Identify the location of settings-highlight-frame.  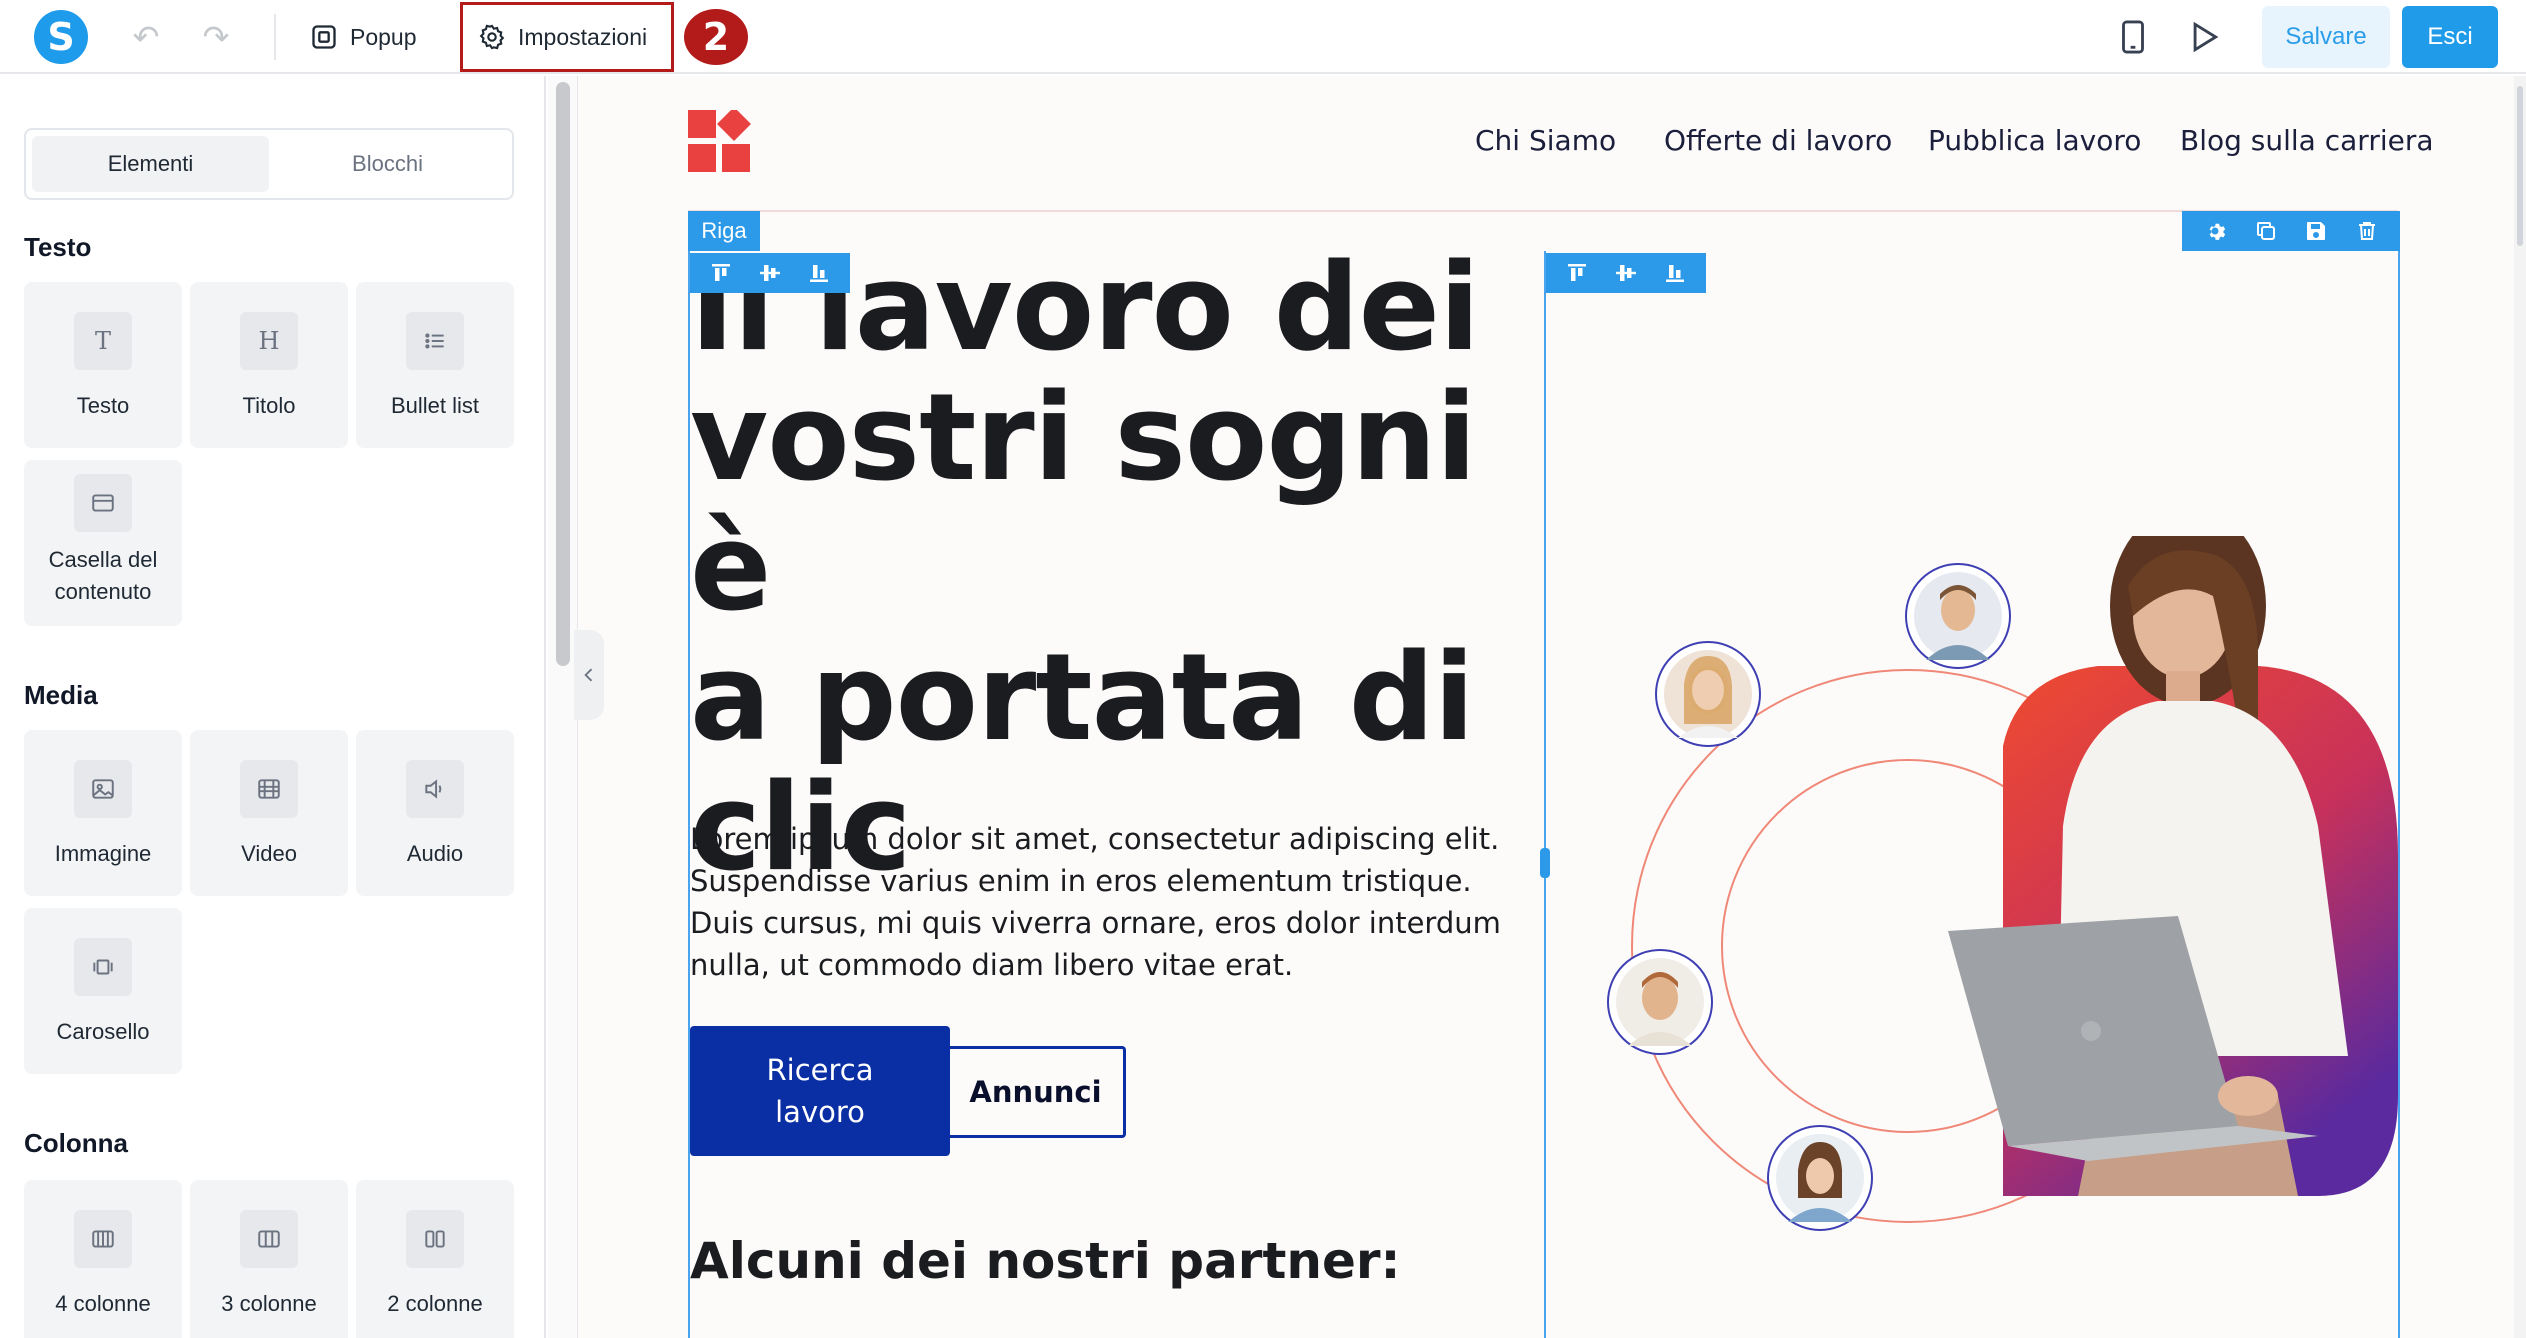
(567, 37).